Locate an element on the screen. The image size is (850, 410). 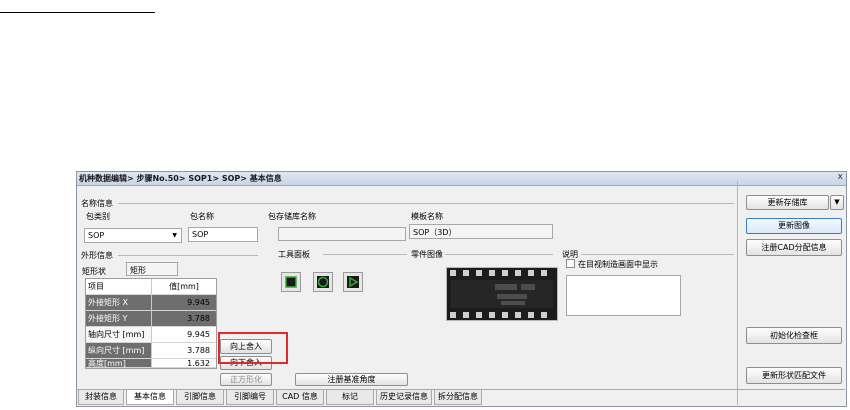
tab-cad-info: CAD 信息 is located at coordinates (300, 397).